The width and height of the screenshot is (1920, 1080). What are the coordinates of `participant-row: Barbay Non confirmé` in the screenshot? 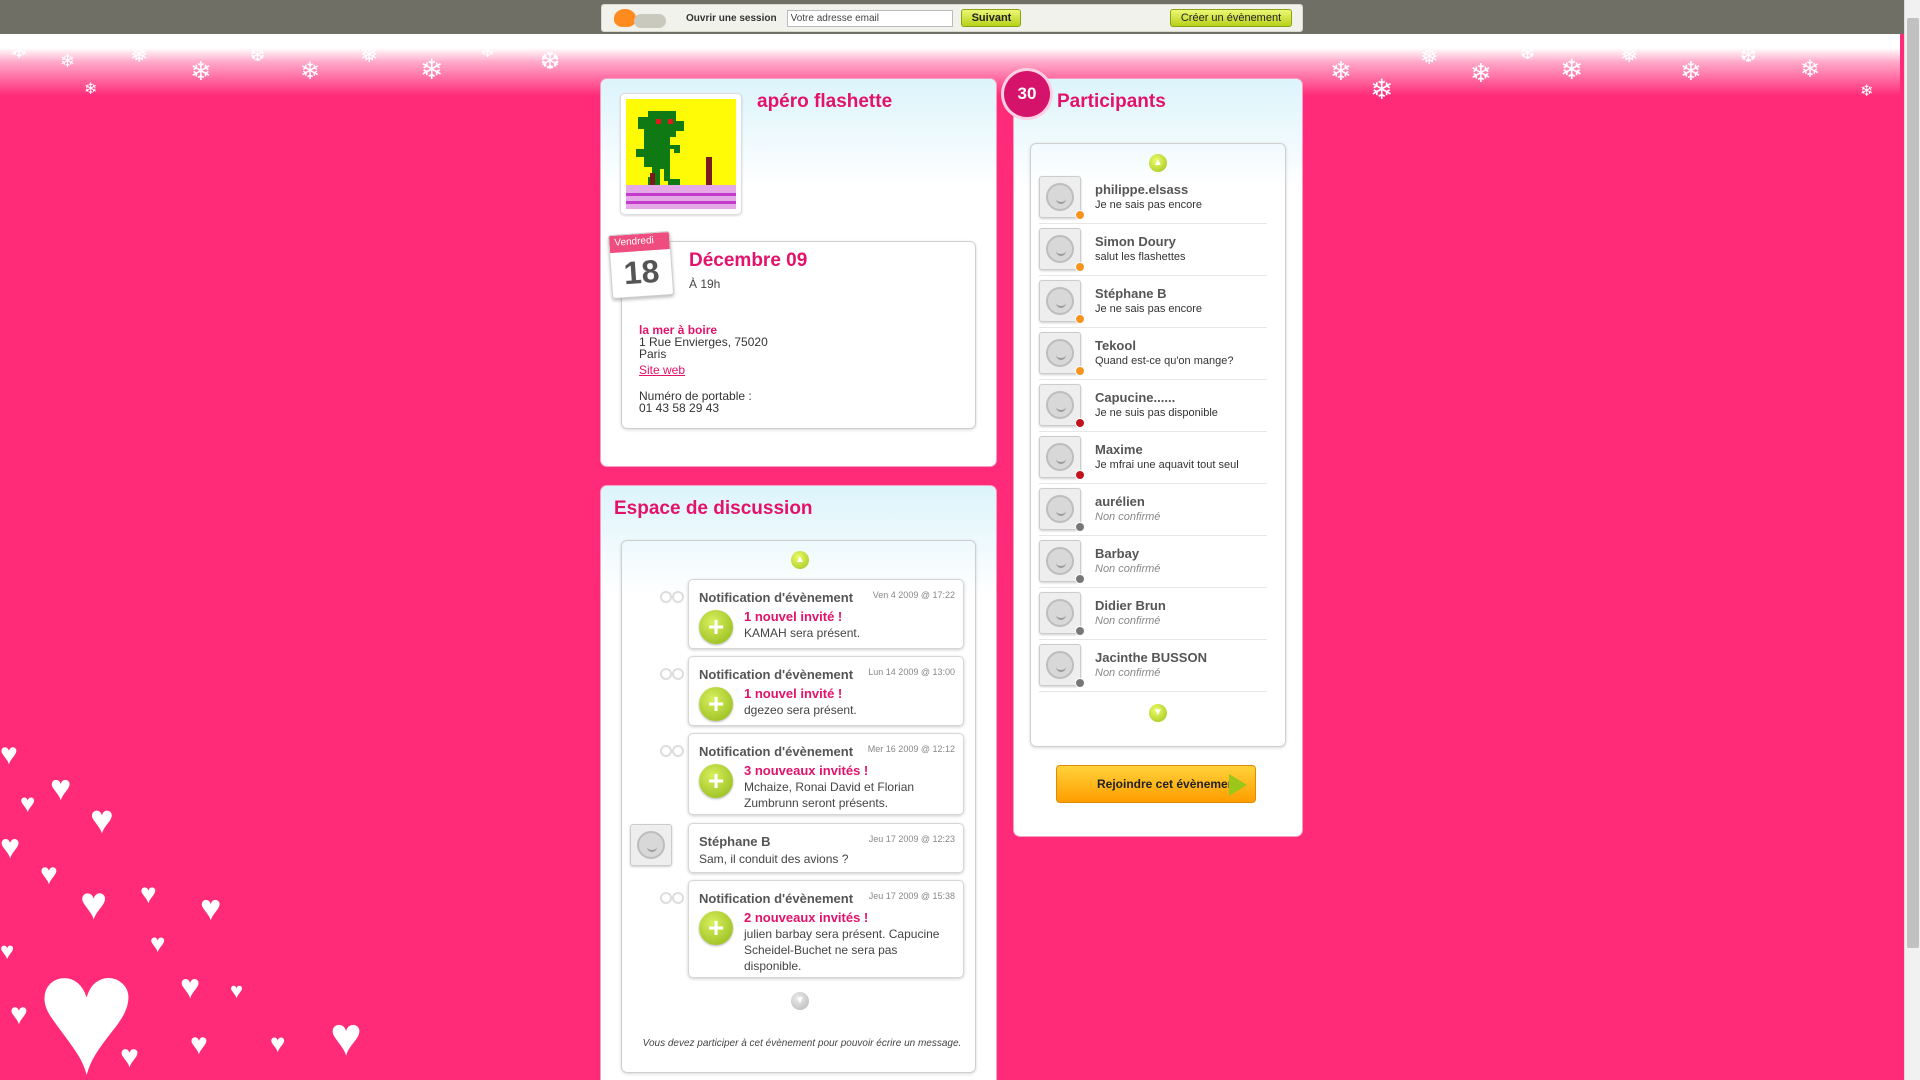 It's located at (1153, 562).